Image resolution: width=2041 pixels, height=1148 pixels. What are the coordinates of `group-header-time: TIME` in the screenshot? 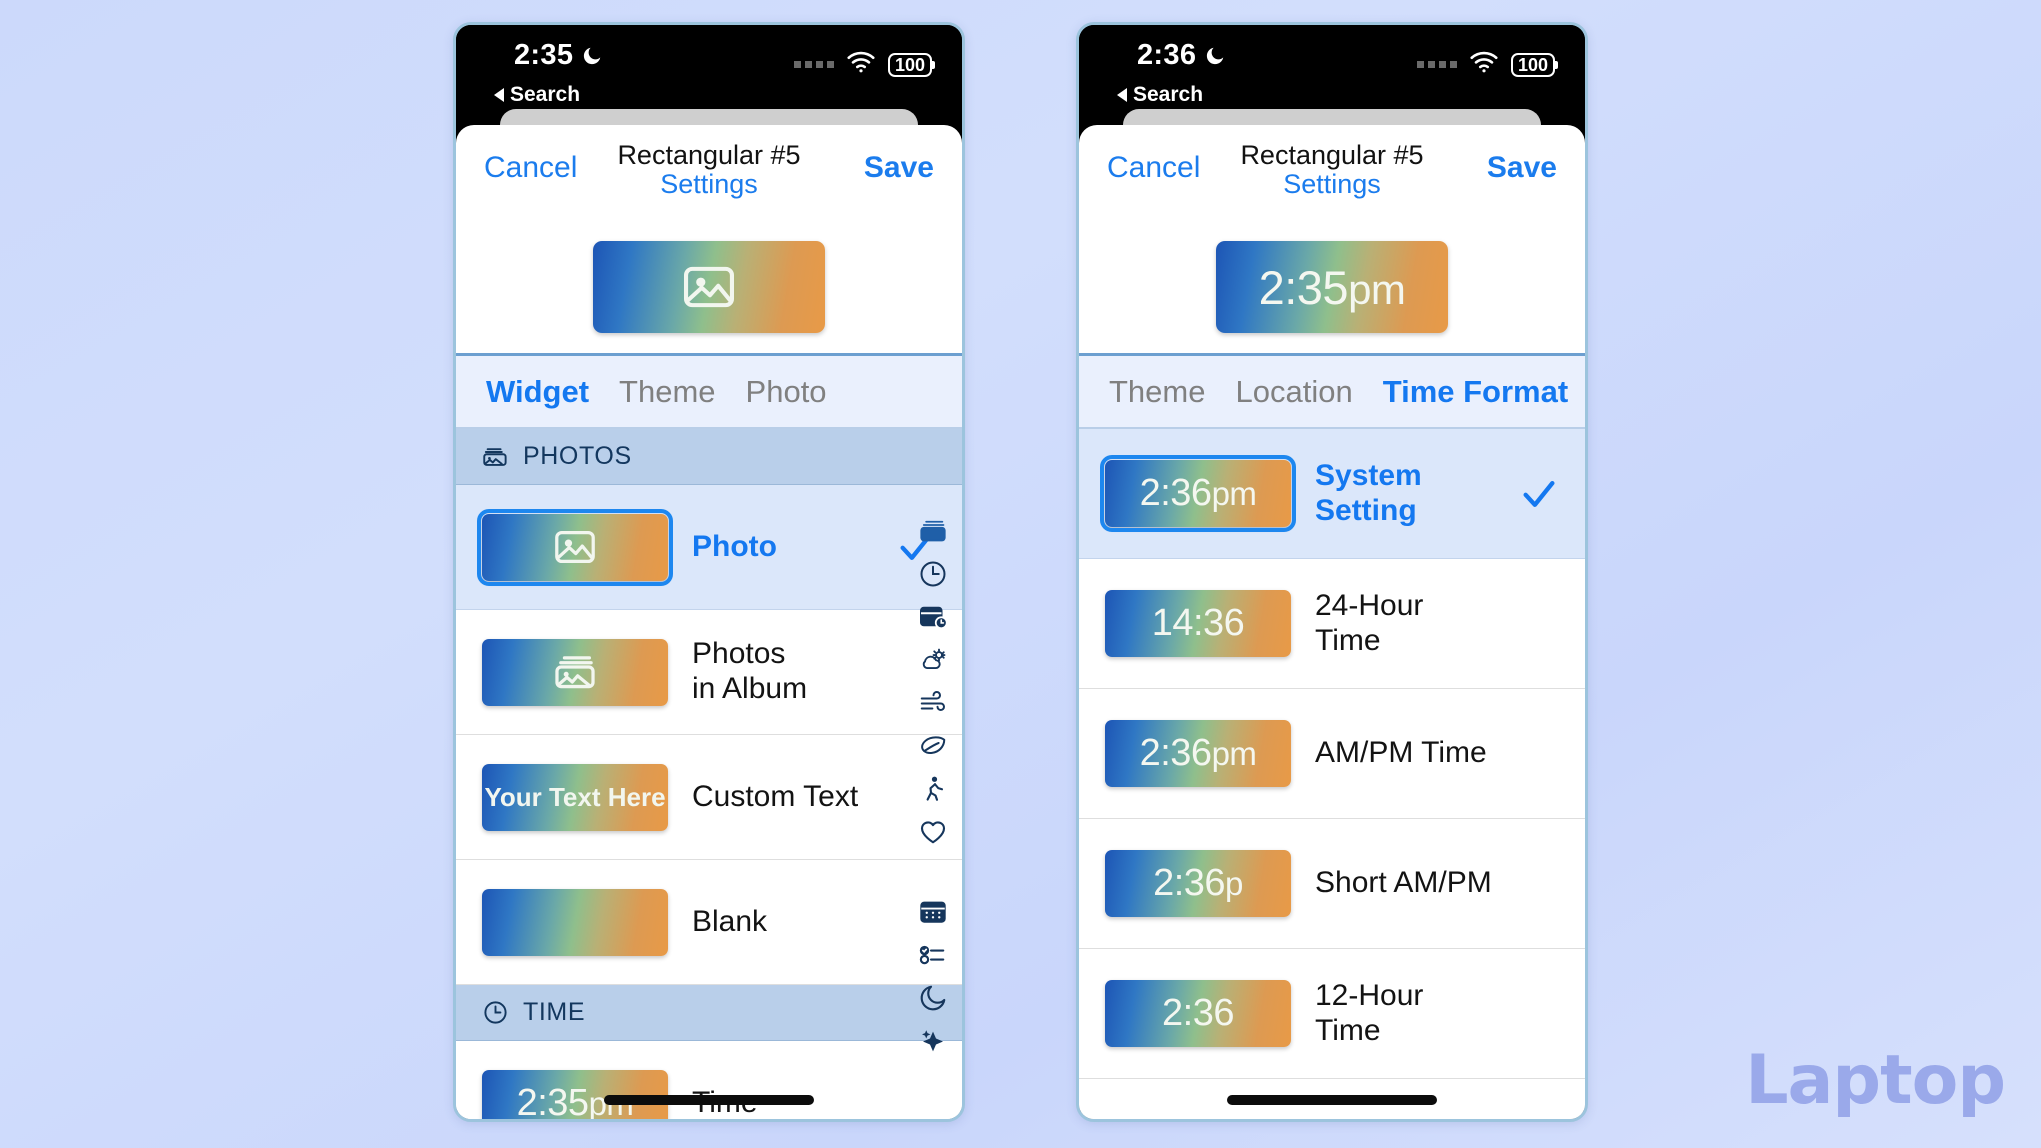 It's located at (709, 1013).